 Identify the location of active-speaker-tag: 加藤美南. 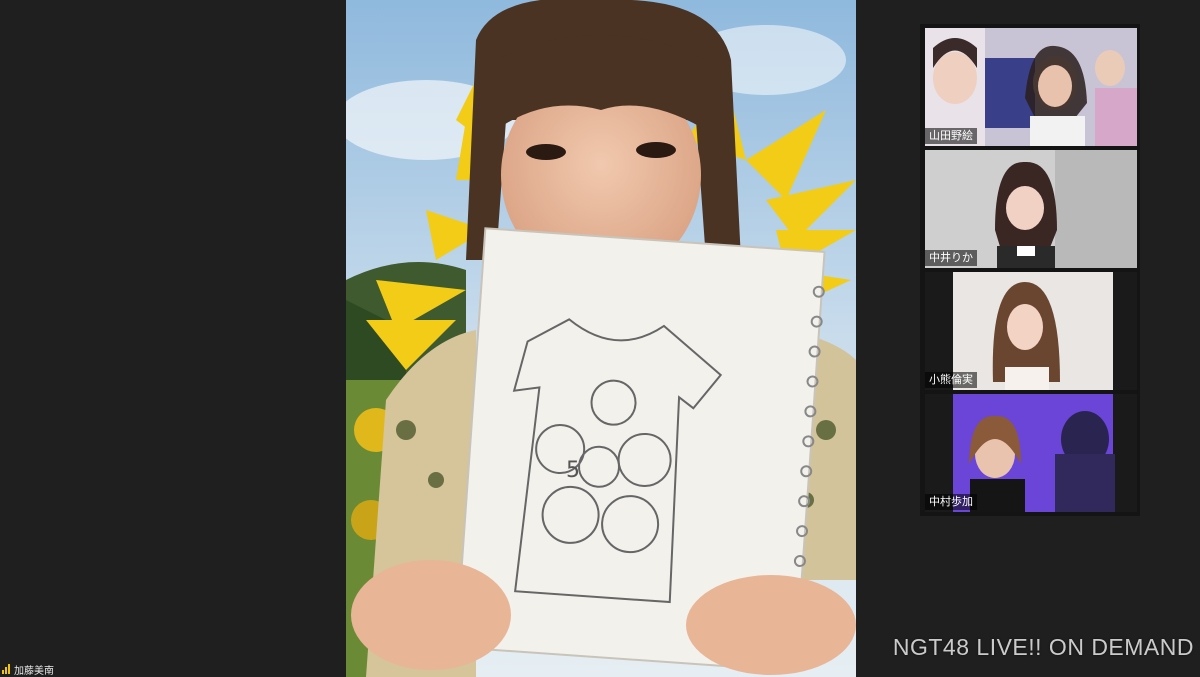
(28, 669).